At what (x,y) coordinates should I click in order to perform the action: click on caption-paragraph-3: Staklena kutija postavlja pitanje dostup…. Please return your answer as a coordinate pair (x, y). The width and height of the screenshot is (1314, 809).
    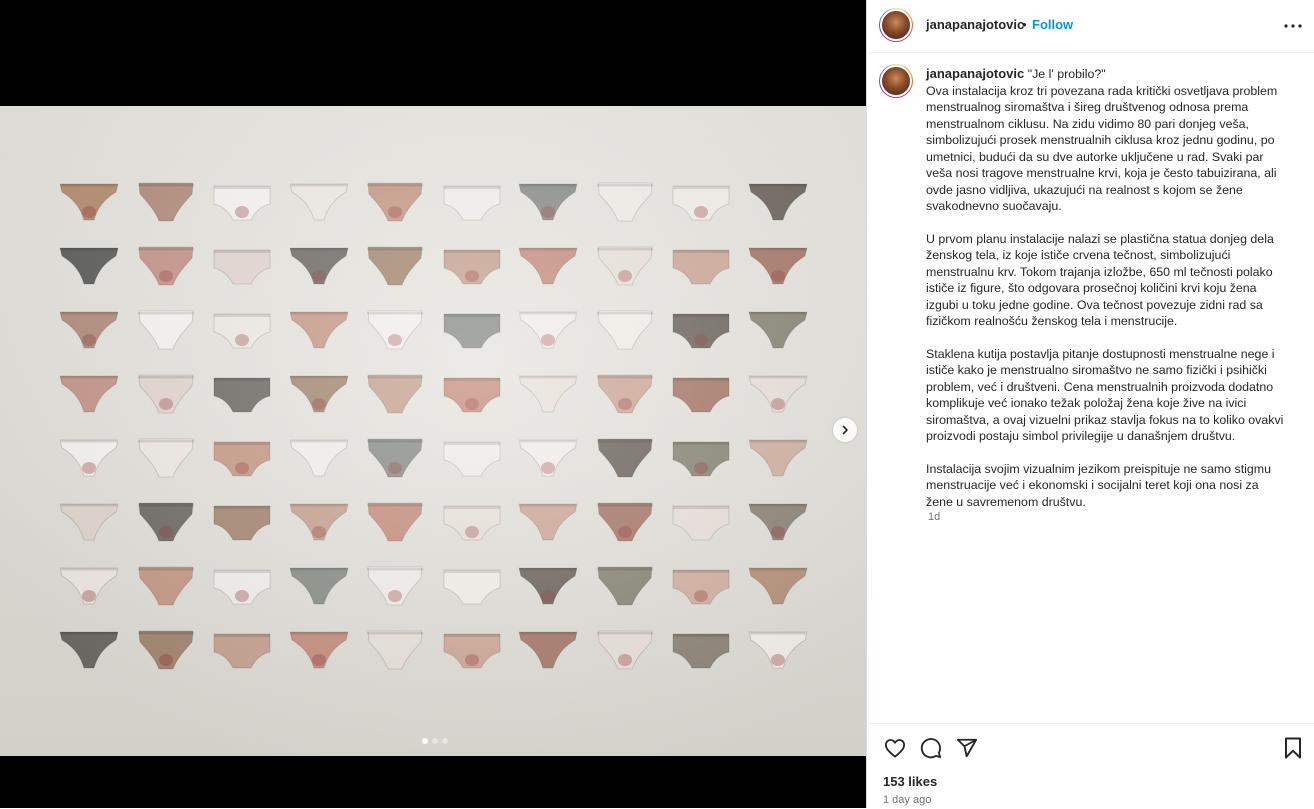
    Looking at the image, I should click on (1105, 395).